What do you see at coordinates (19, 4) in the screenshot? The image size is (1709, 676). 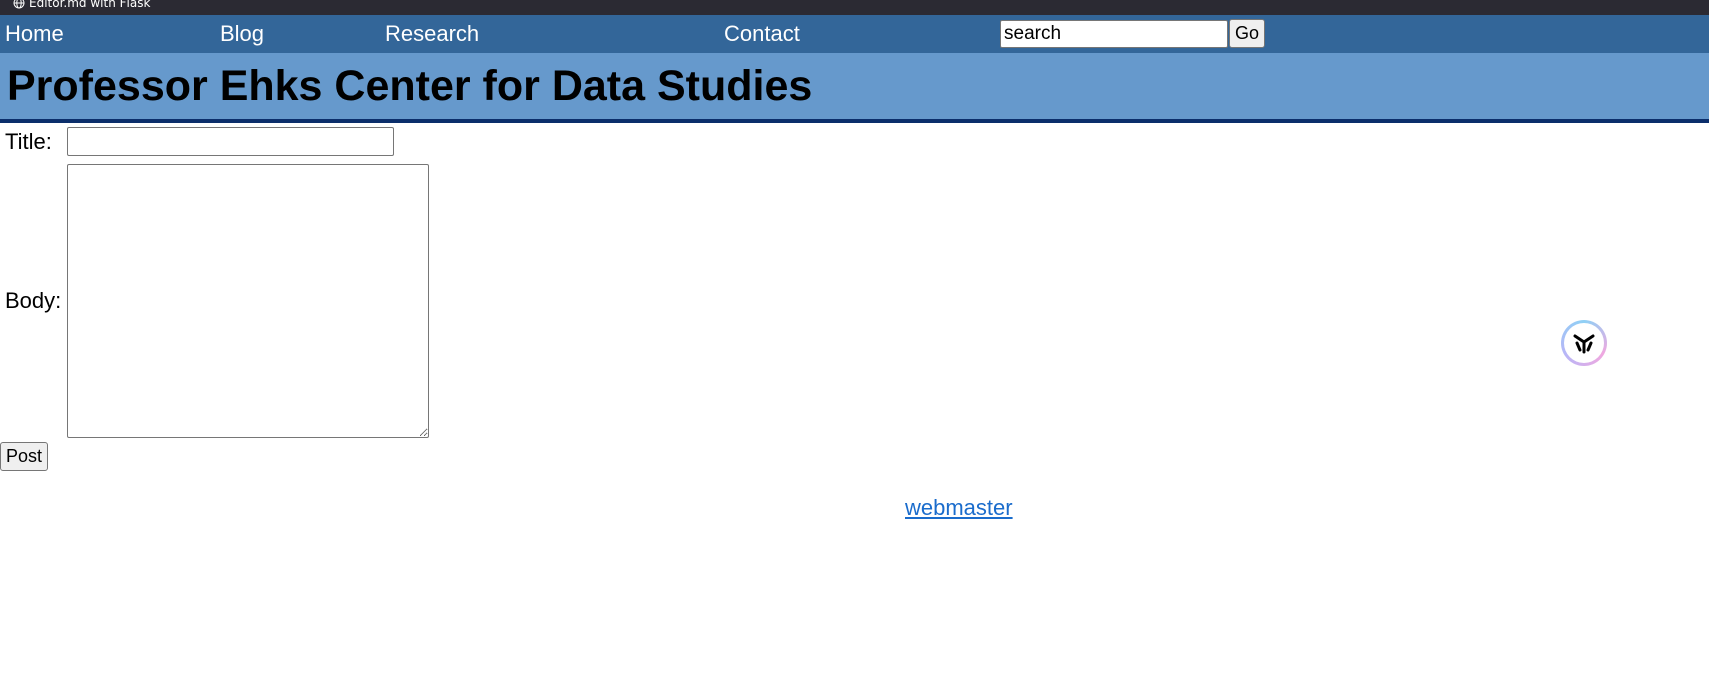 I see `globe-icon` at bounding box center [19, 4].